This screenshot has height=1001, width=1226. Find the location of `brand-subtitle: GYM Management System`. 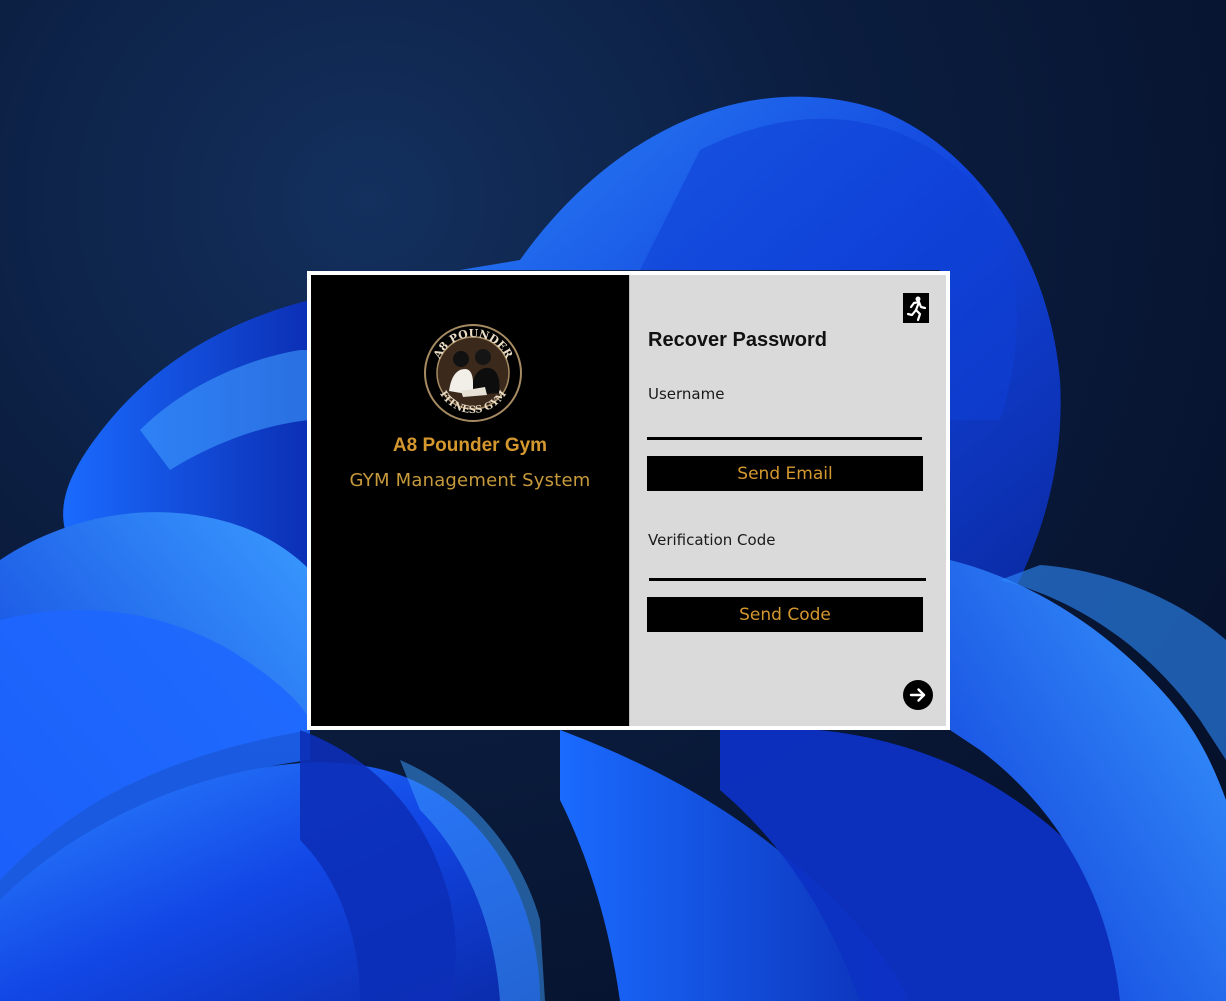

brand-subtitle: GYM Management System is located at coordinates (470, 480).